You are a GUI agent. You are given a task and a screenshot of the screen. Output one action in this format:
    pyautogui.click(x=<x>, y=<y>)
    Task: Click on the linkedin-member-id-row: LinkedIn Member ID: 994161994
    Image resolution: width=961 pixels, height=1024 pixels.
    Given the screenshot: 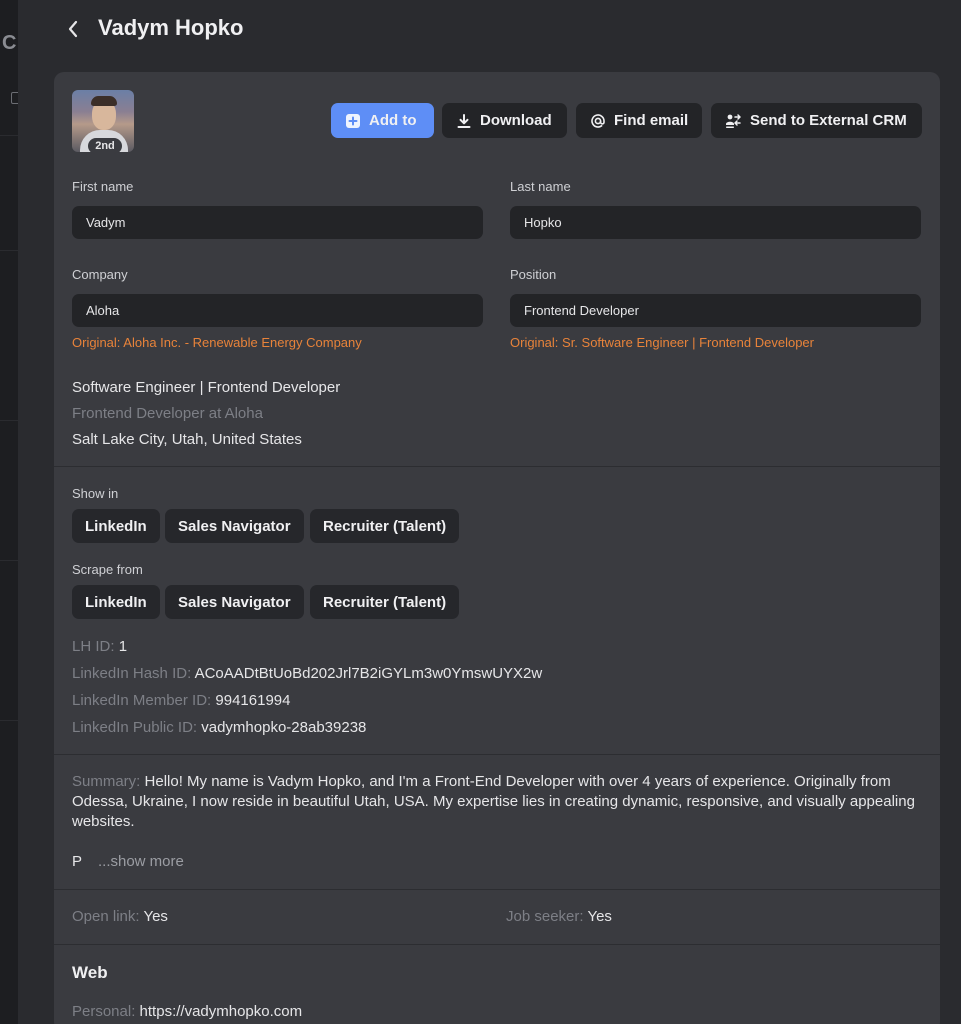 What is the action you would take?
    pyautogui.click(x=181, y=700)
    